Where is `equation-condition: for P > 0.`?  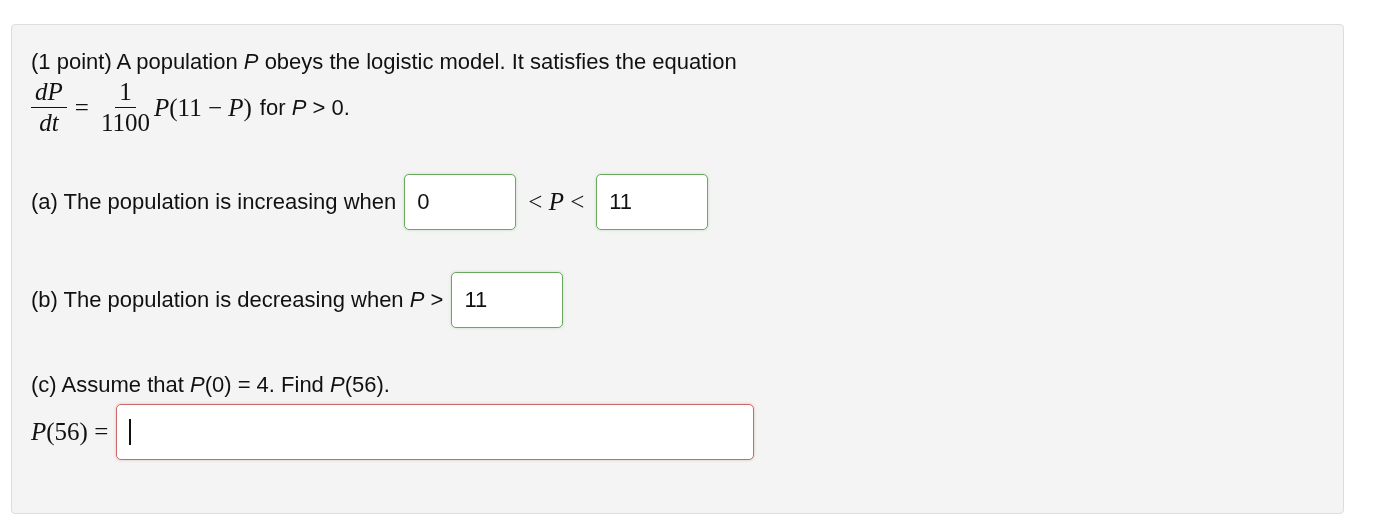
equation-condition: for P > 0. is located at coordinates (304, 107).